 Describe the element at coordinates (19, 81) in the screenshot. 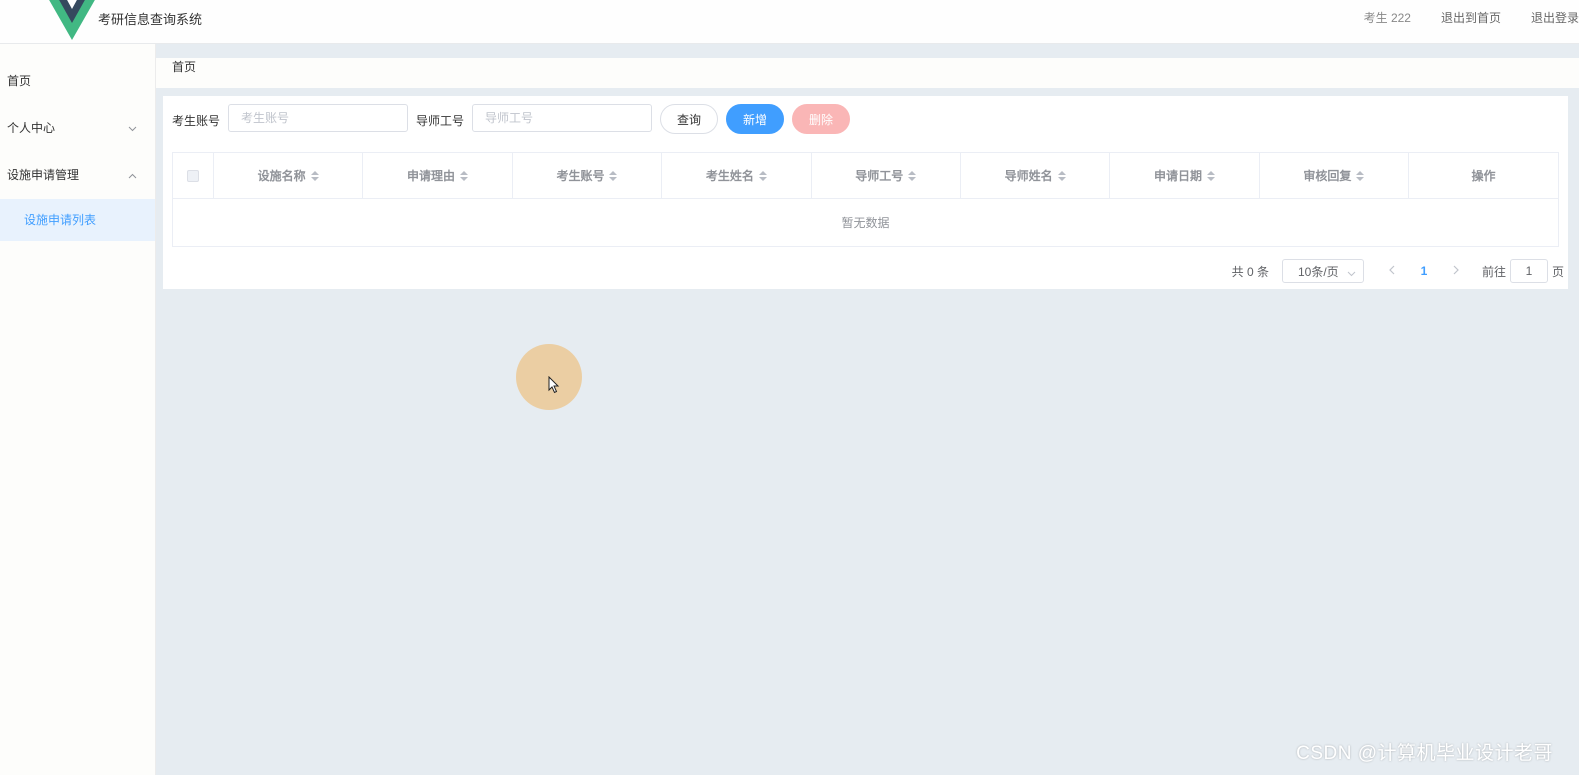

I see `sidebar-item-label: 首页` at that location.